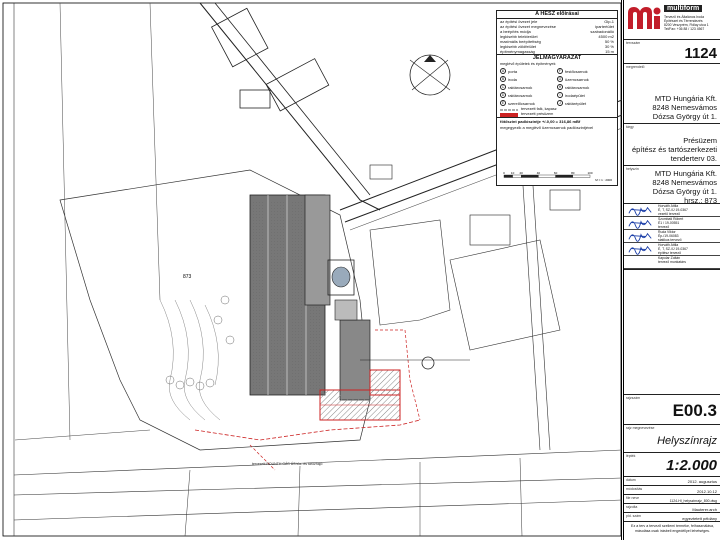 The width and height of the screenshot is (720, 540). What do you see at coordinates (672, 508) in the screenshot?
I see `drawn-cell: rajzolta Mauterer.arch` at bounding box center [672, 508].